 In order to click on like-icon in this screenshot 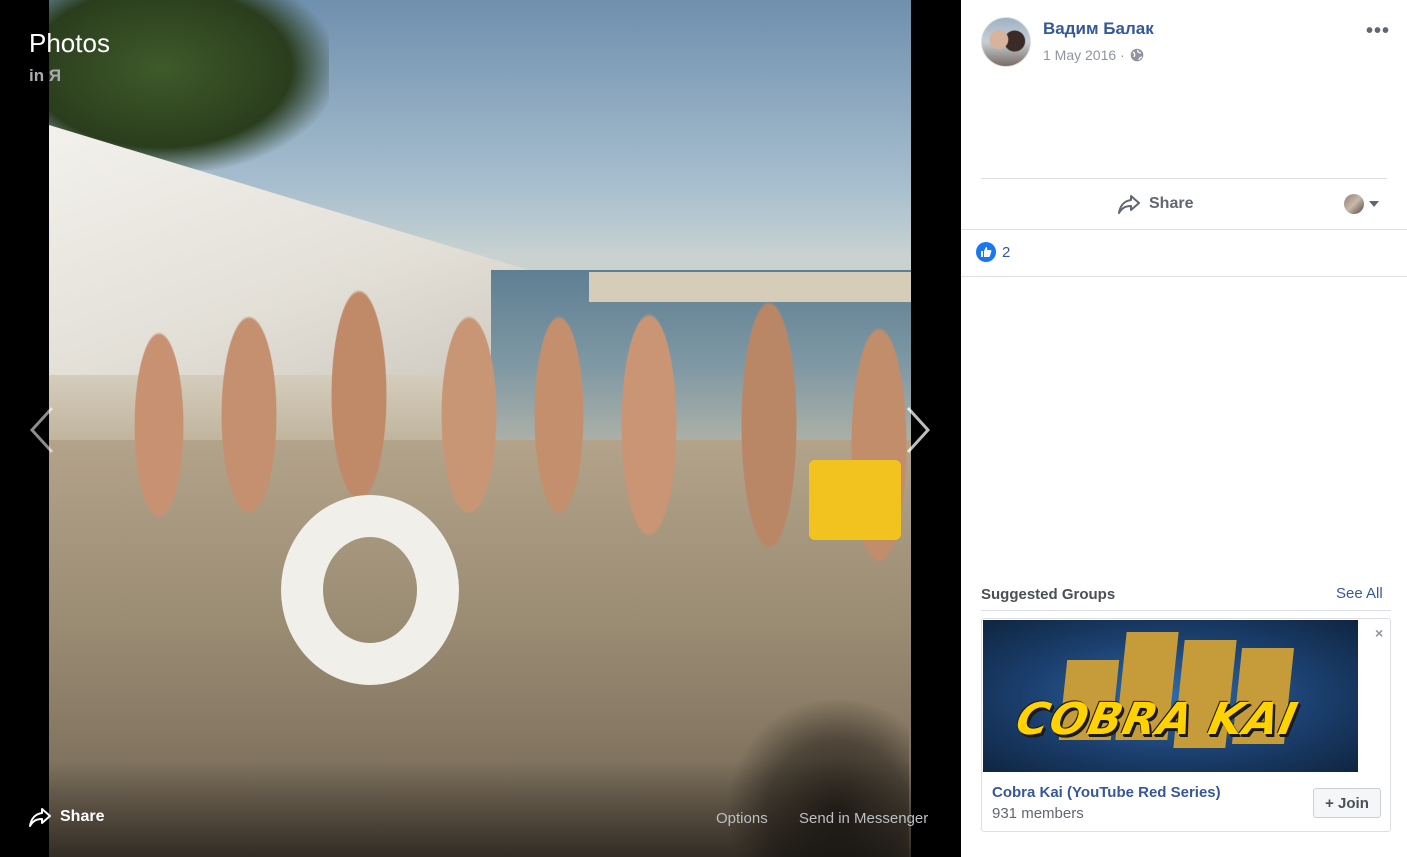, I will do `click(986, 252)`.